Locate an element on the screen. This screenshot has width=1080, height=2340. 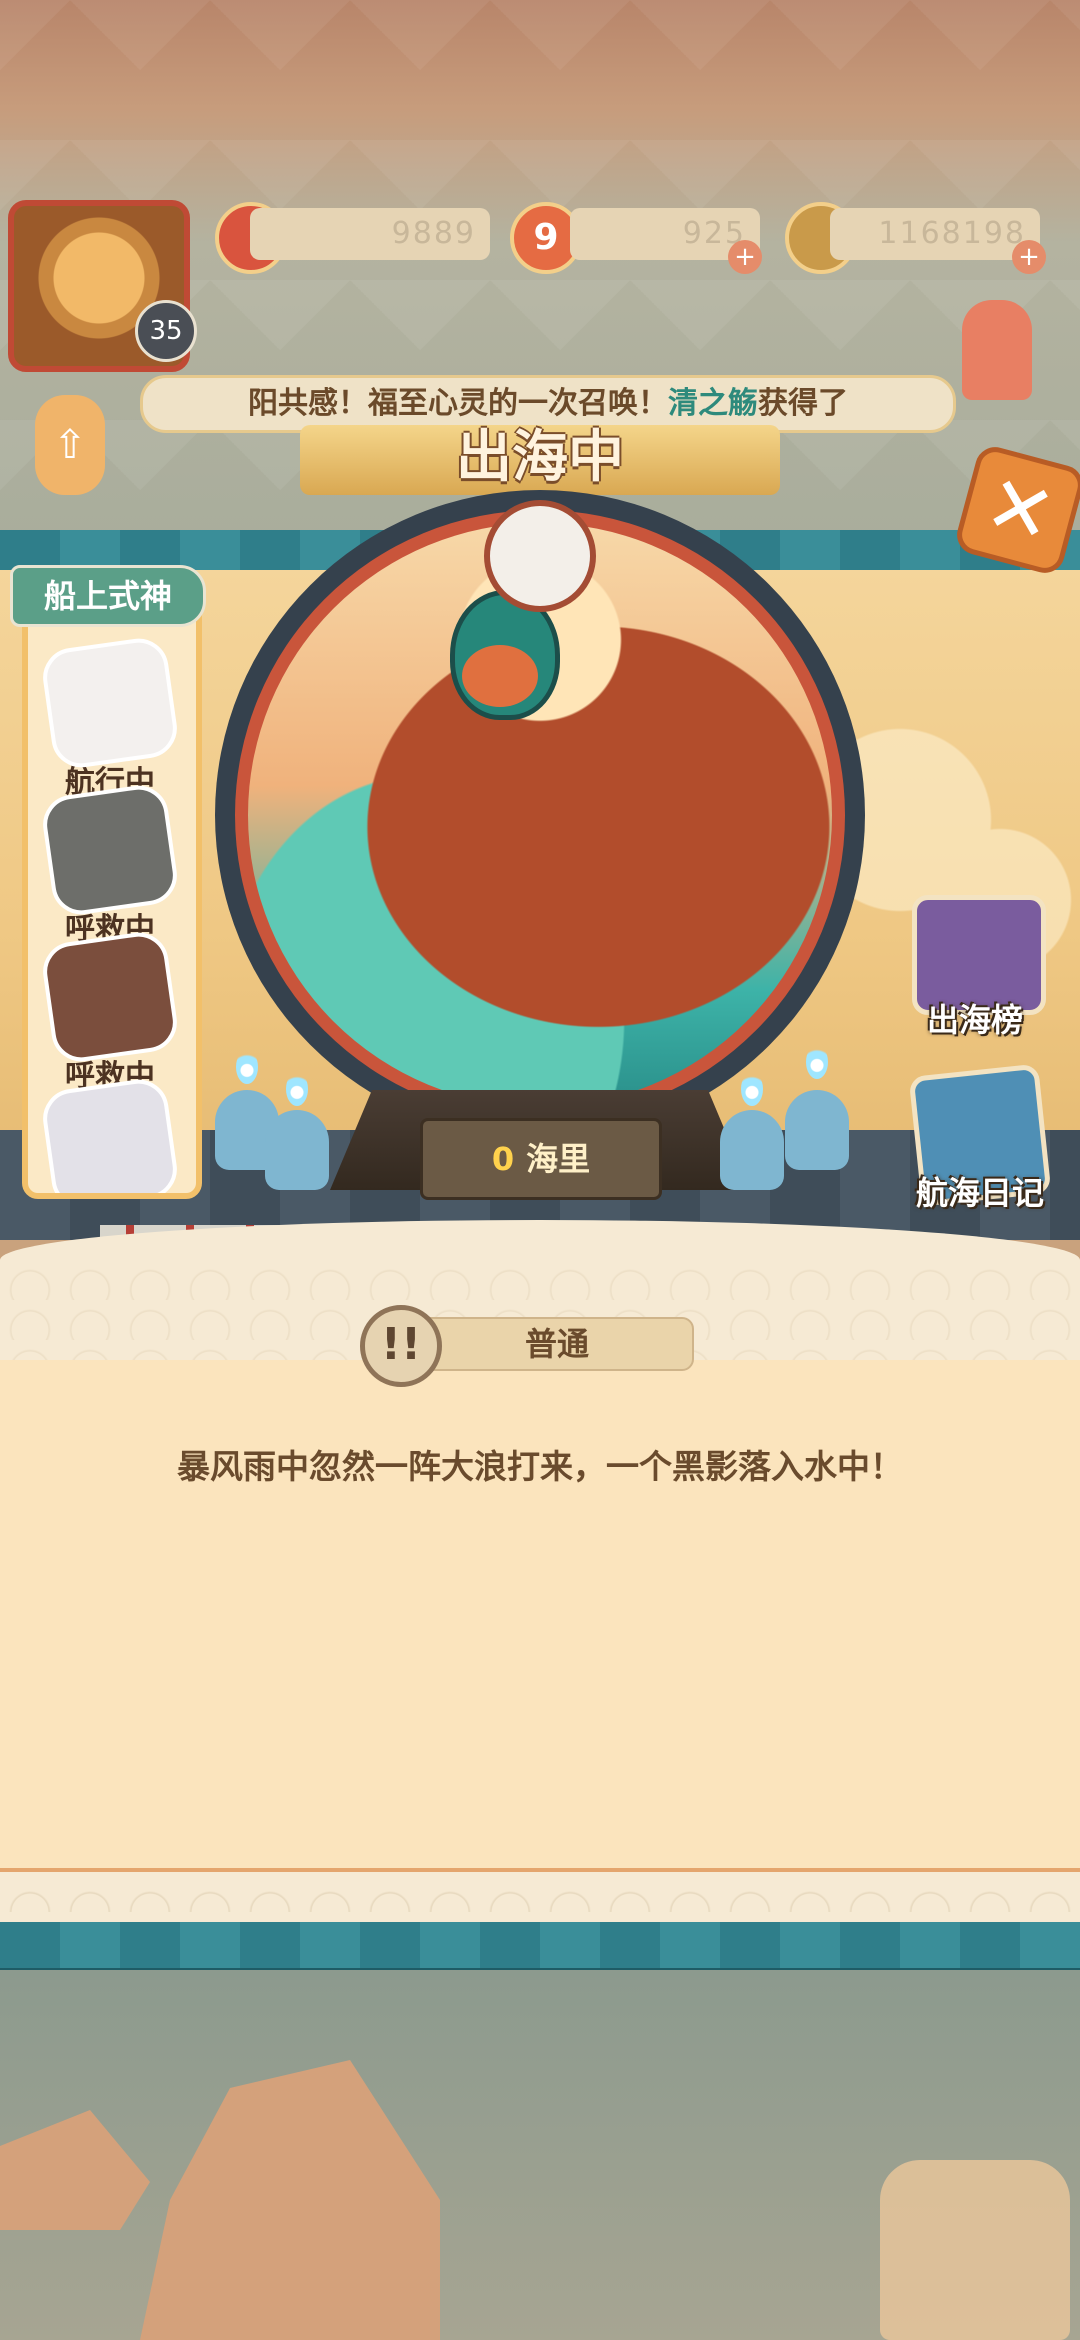
coin-counter: 1168198 is located at coordinates (935, 234).